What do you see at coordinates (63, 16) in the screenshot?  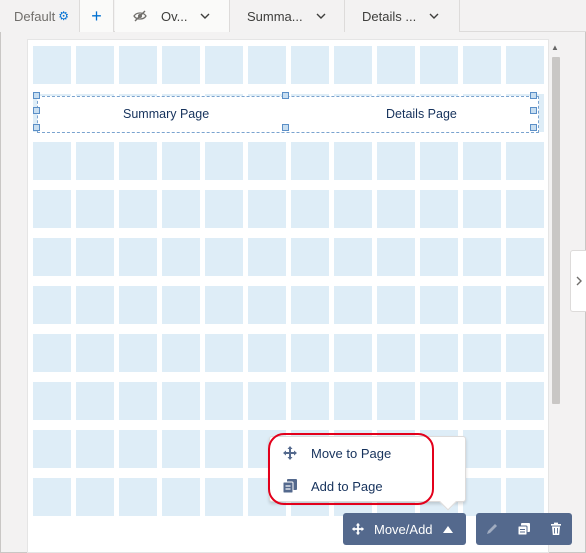 I see `gear-icon: ⚙` at bounding box center [63, 16].